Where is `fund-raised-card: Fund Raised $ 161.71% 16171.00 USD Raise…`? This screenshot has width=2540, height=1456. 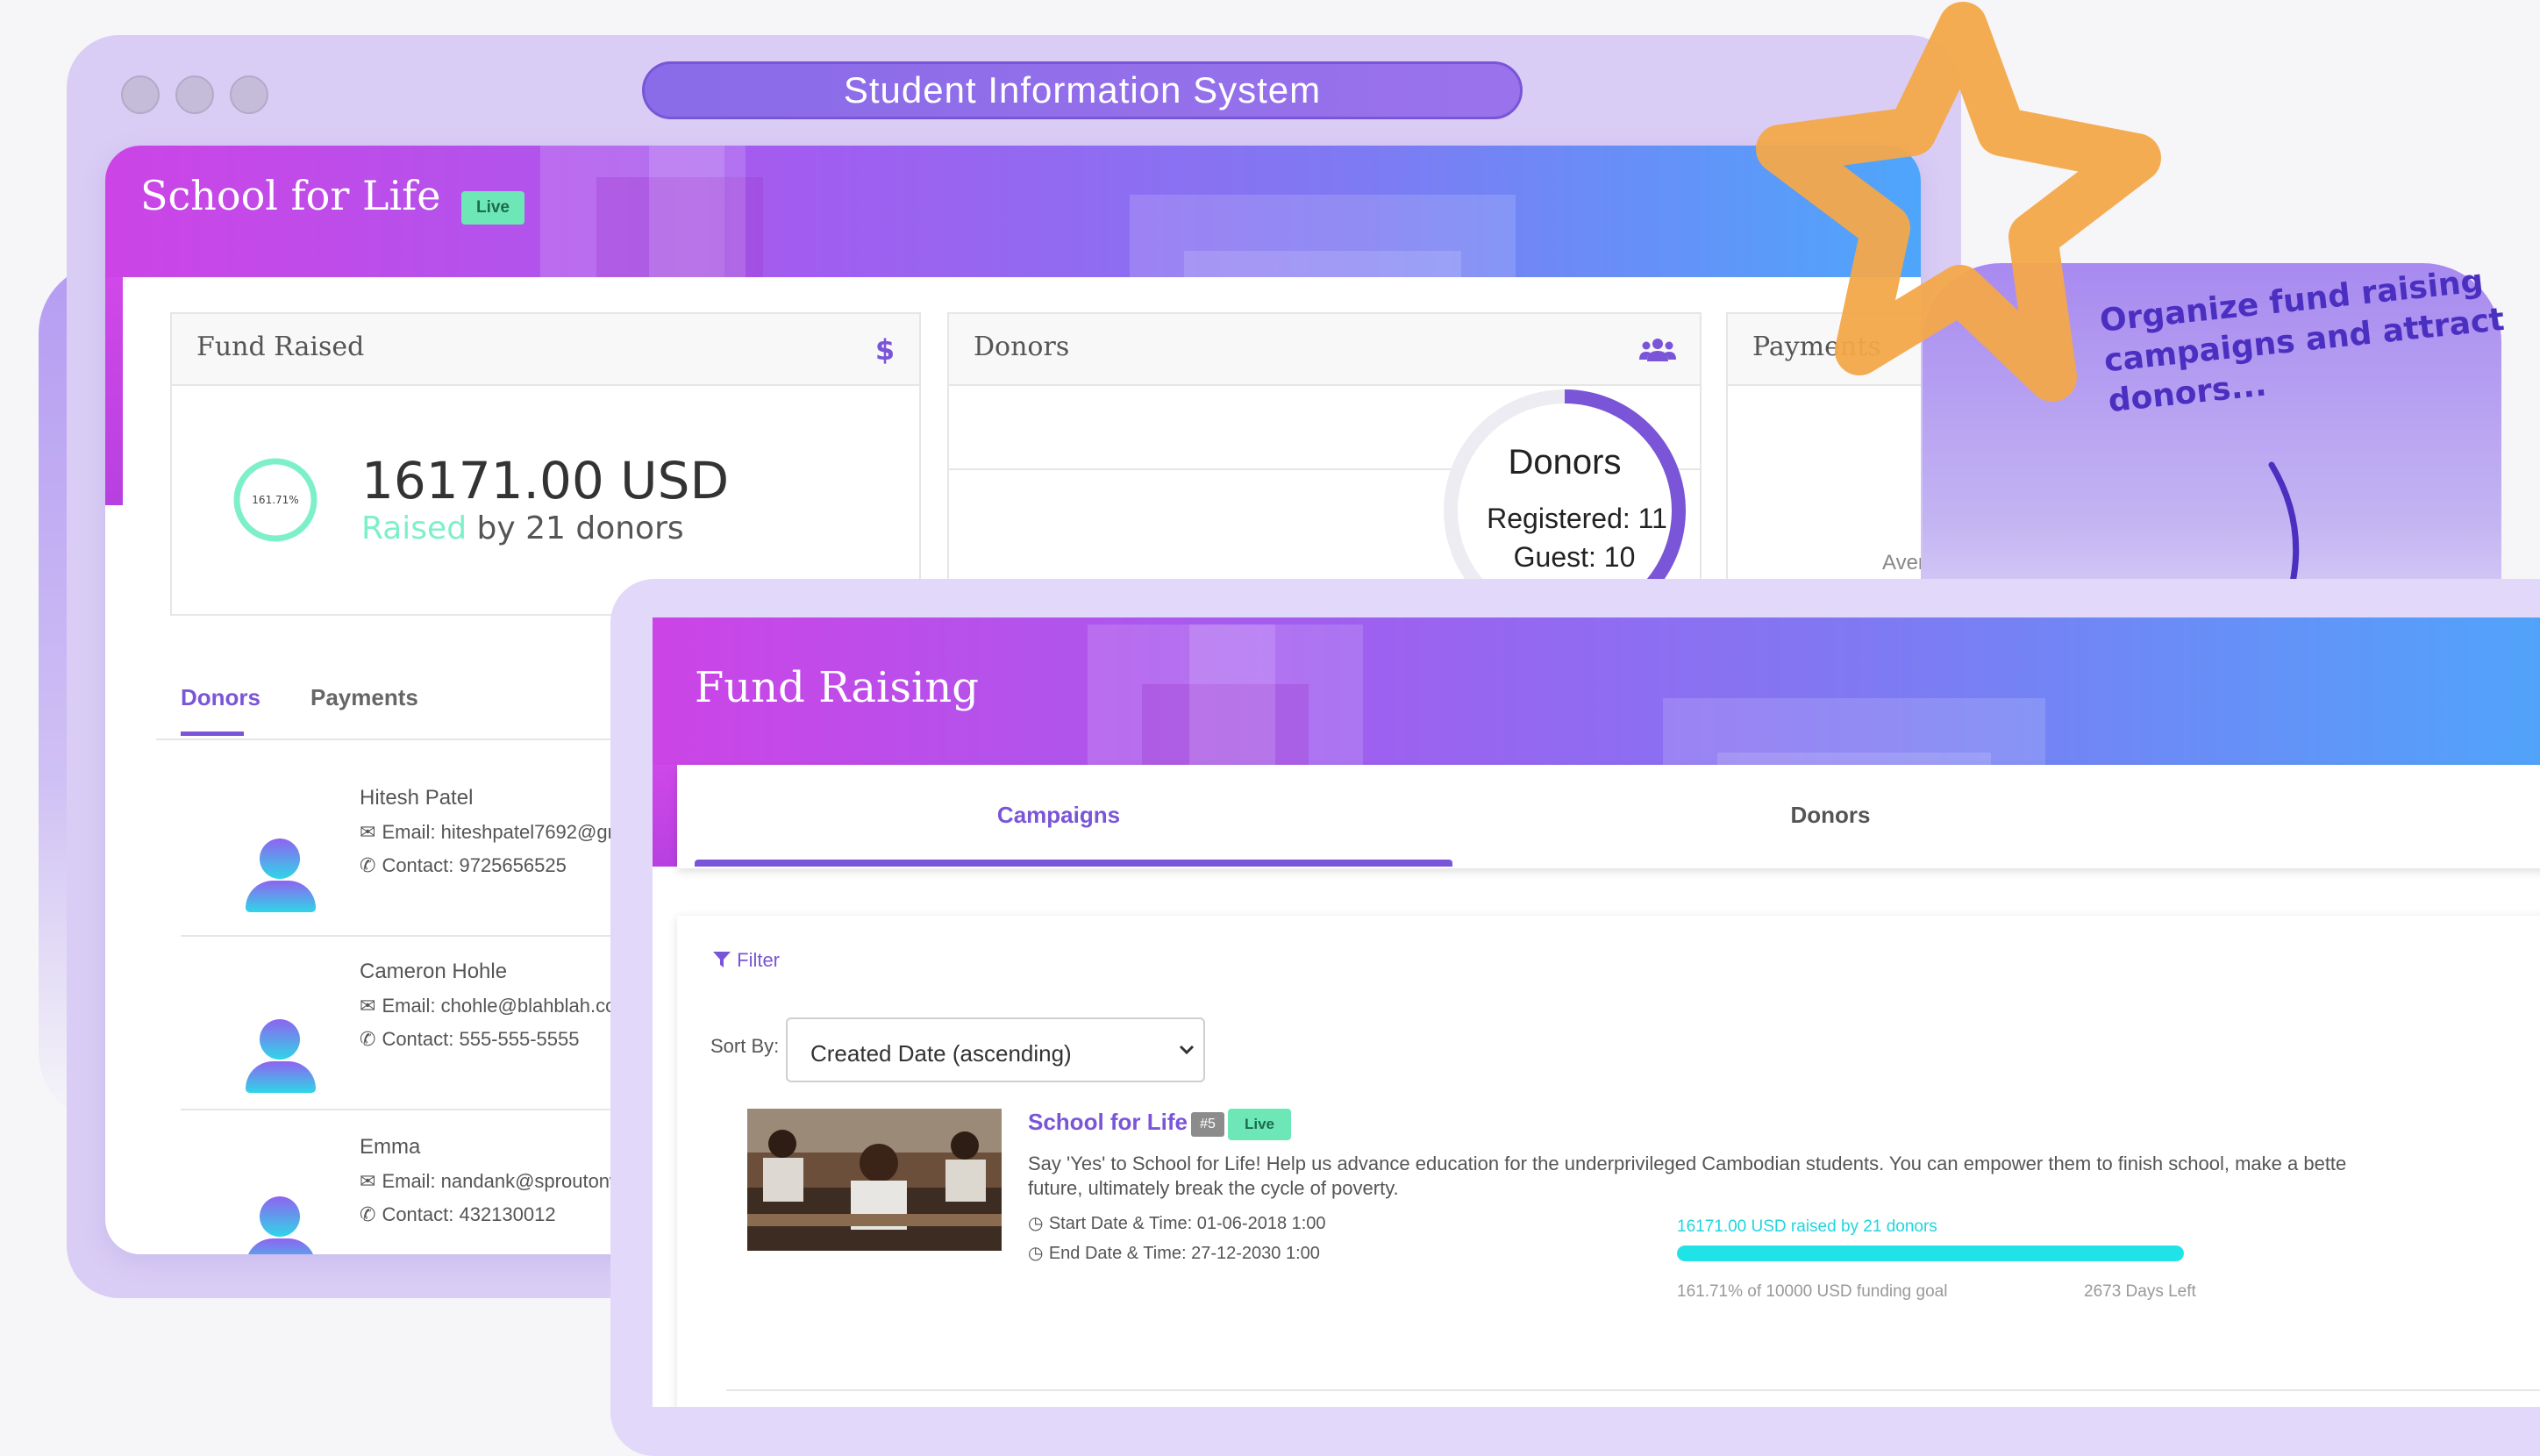 fund-raised-card: Fund Raised $ 161.71% 16171.00 USD Raise… is located at coordinates (545, 464).